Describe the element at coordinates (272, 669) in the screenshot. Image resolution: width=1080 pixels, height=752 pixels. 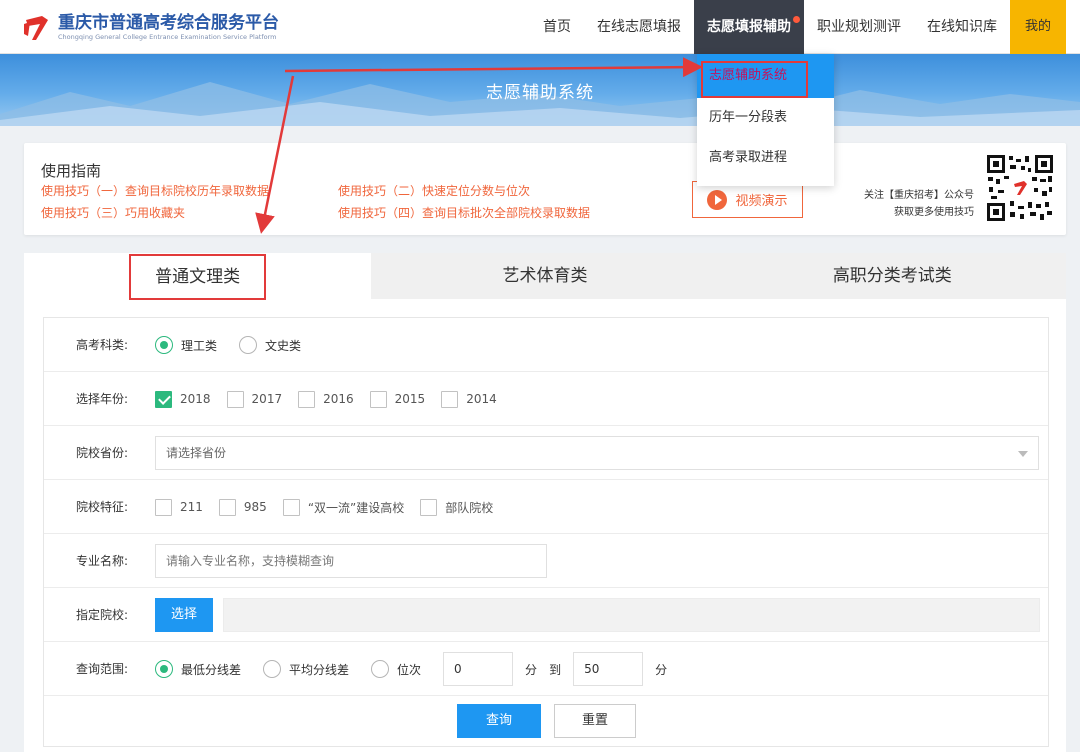
I see `radio-avg-score-diff` at that location.